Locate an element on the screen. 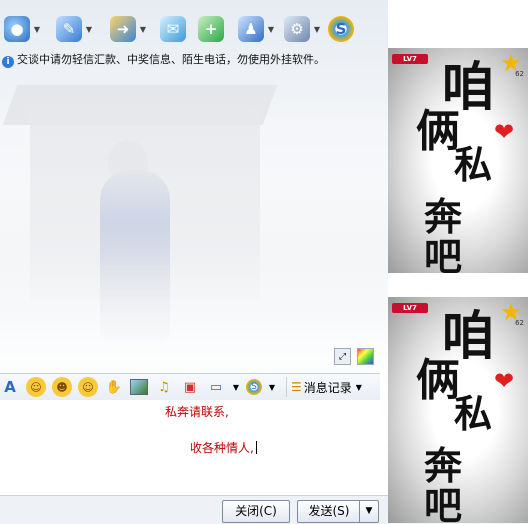  safety-notice: i 交谈中请勿轻信汇款、中奖信息、陌生电话，勿使用外挂软件。 is located at coordinates (194, 60).